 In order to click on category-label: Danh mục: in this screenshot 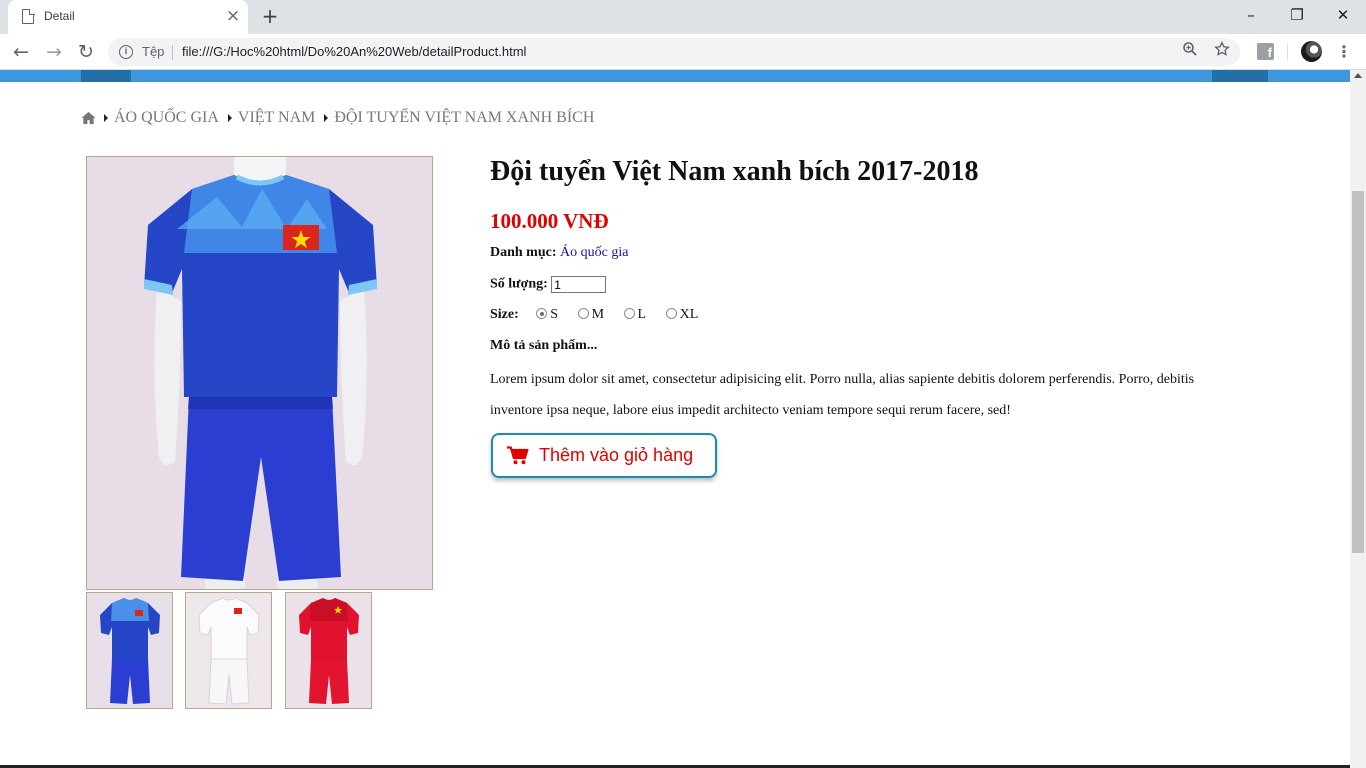, I will do `click(523, 252)`.